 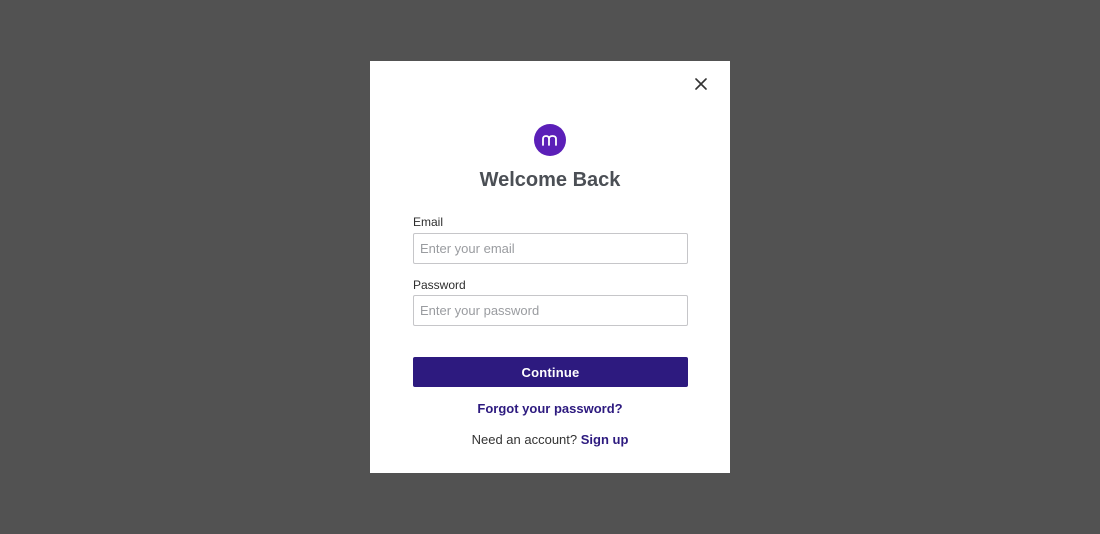 What do you see at coordinates (550, 372) in the screenshot?
I see `continue-button: Continue` at bounding box center [550, 372].